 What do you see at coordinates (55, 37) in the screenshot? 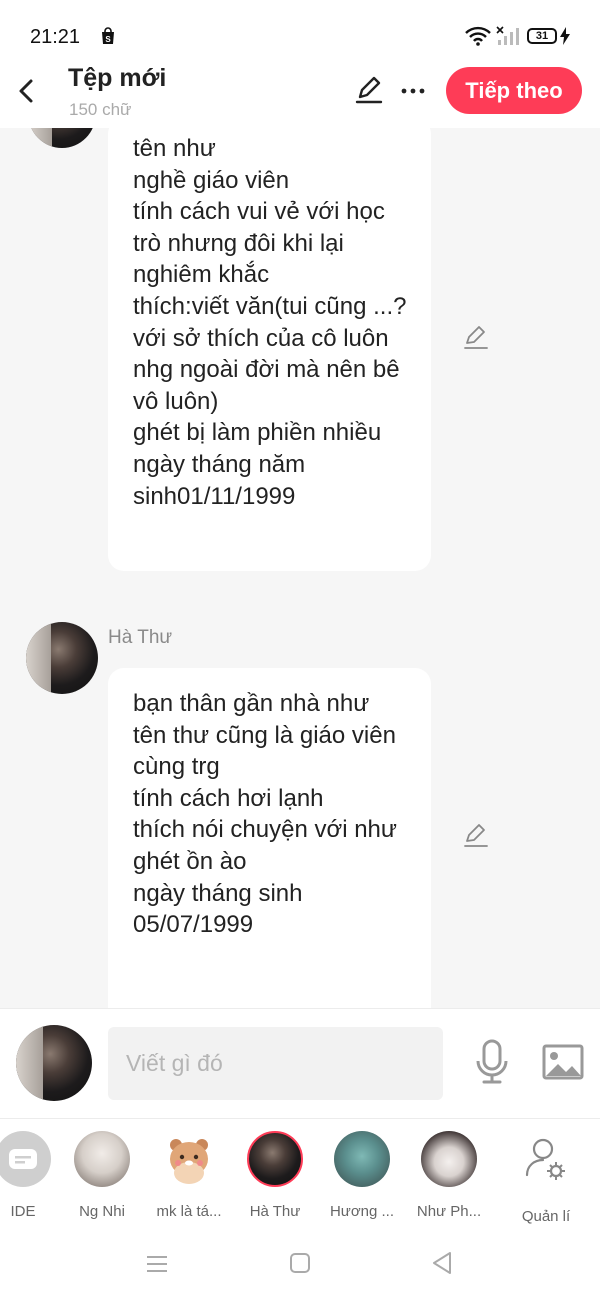
I see `status-time: 21:21` at bounding box center [55, 37].